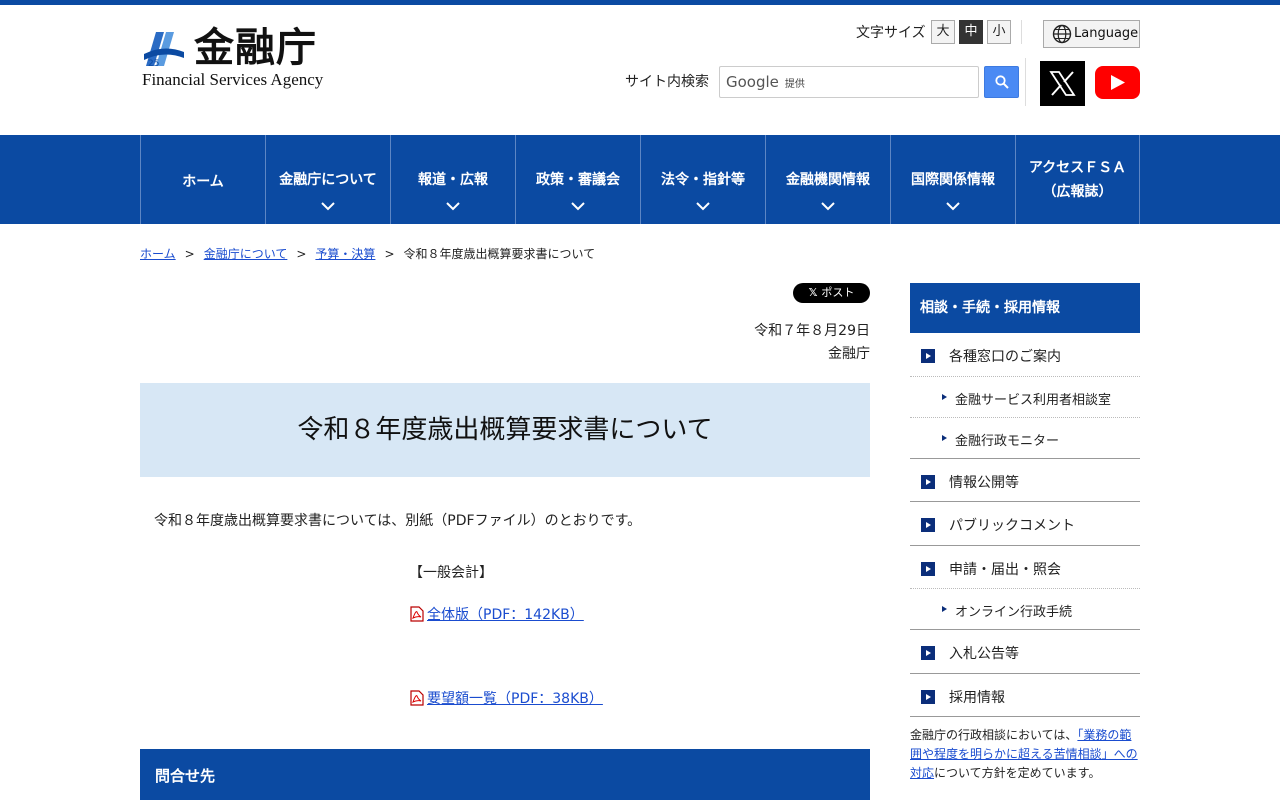 Image resolution: width=1280 pixels, height=800 pixels. Describe the element at coordinates (345, 254) in the screenshot. I see `breadcrumb-link-budget: 予算・決算` at that location.